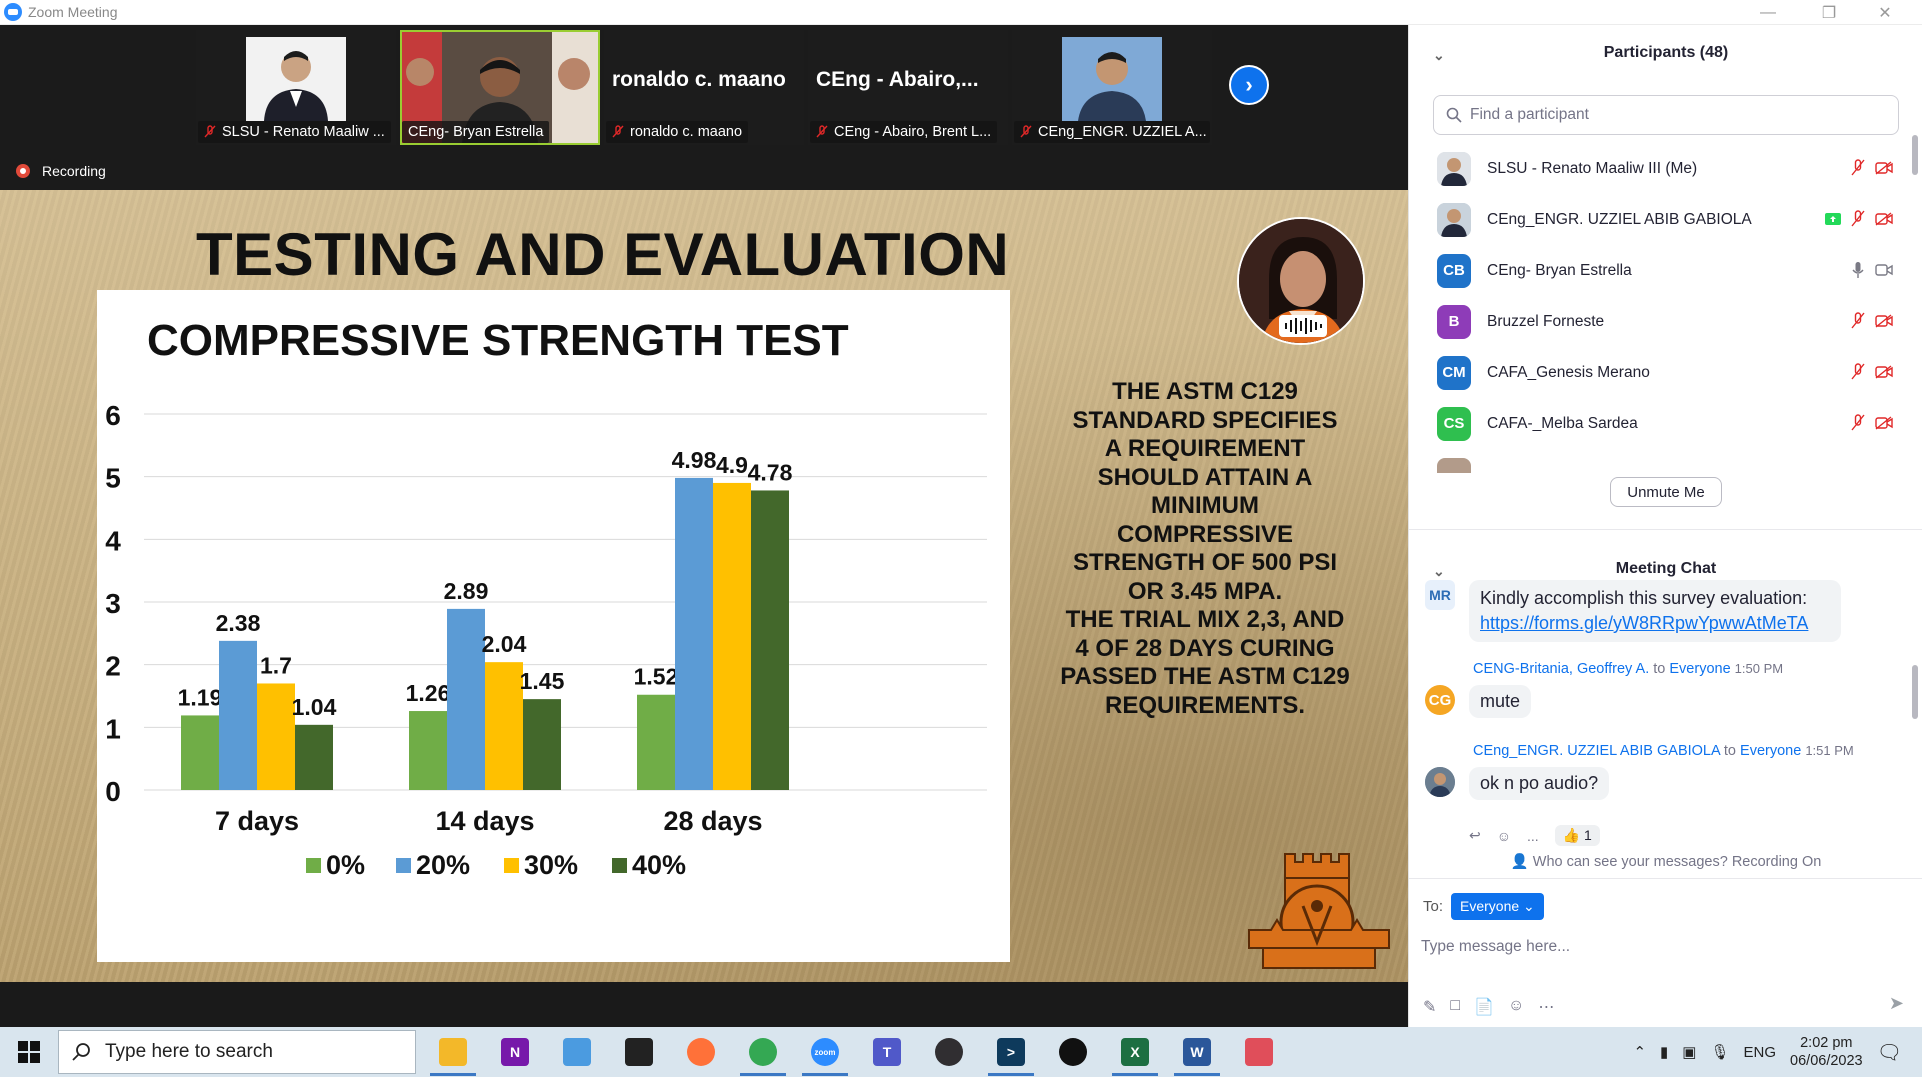  I want to click on participant-avatar: B, so click(1454, 321).